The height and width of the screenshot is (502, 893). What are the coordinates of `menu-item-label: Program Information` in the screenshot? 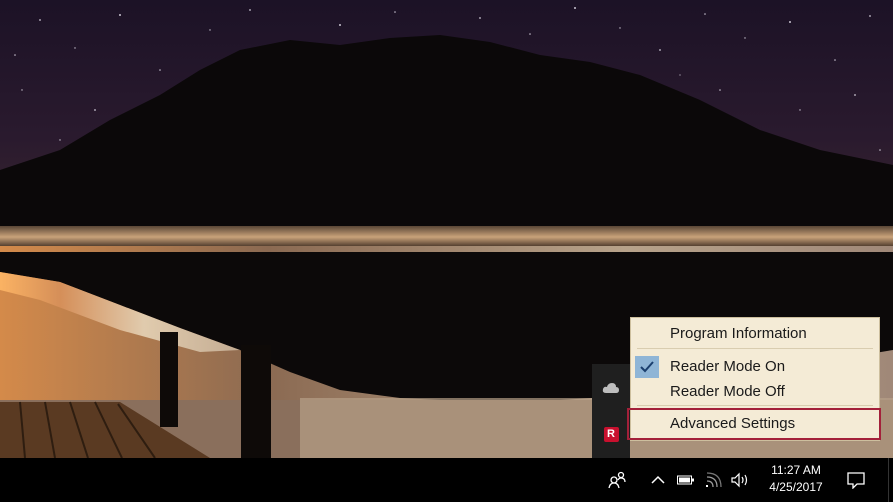 It's located at (738, 333).